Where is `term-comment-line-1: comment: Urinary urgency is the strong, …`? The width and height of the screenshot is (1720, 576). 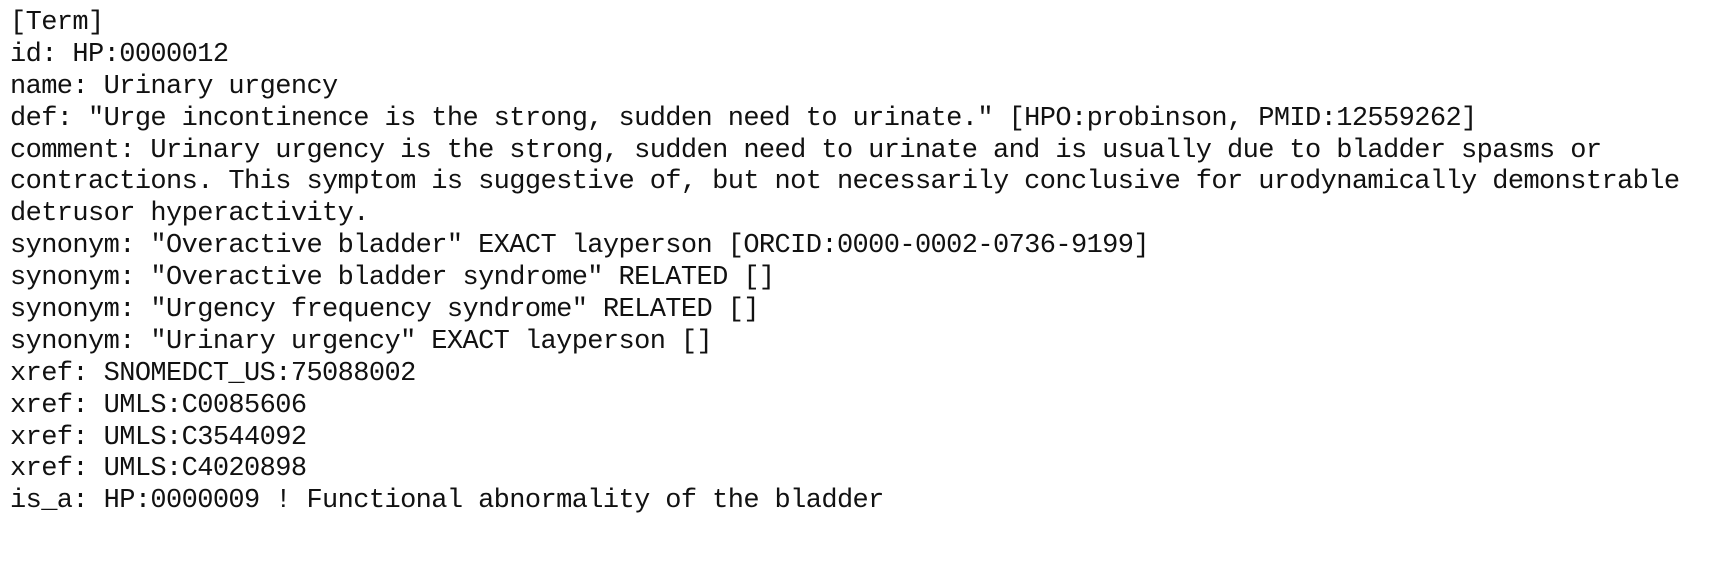 term-comment-line-1: comment: Urinary urgency is the strong, … is located at coordinates (806, 150).